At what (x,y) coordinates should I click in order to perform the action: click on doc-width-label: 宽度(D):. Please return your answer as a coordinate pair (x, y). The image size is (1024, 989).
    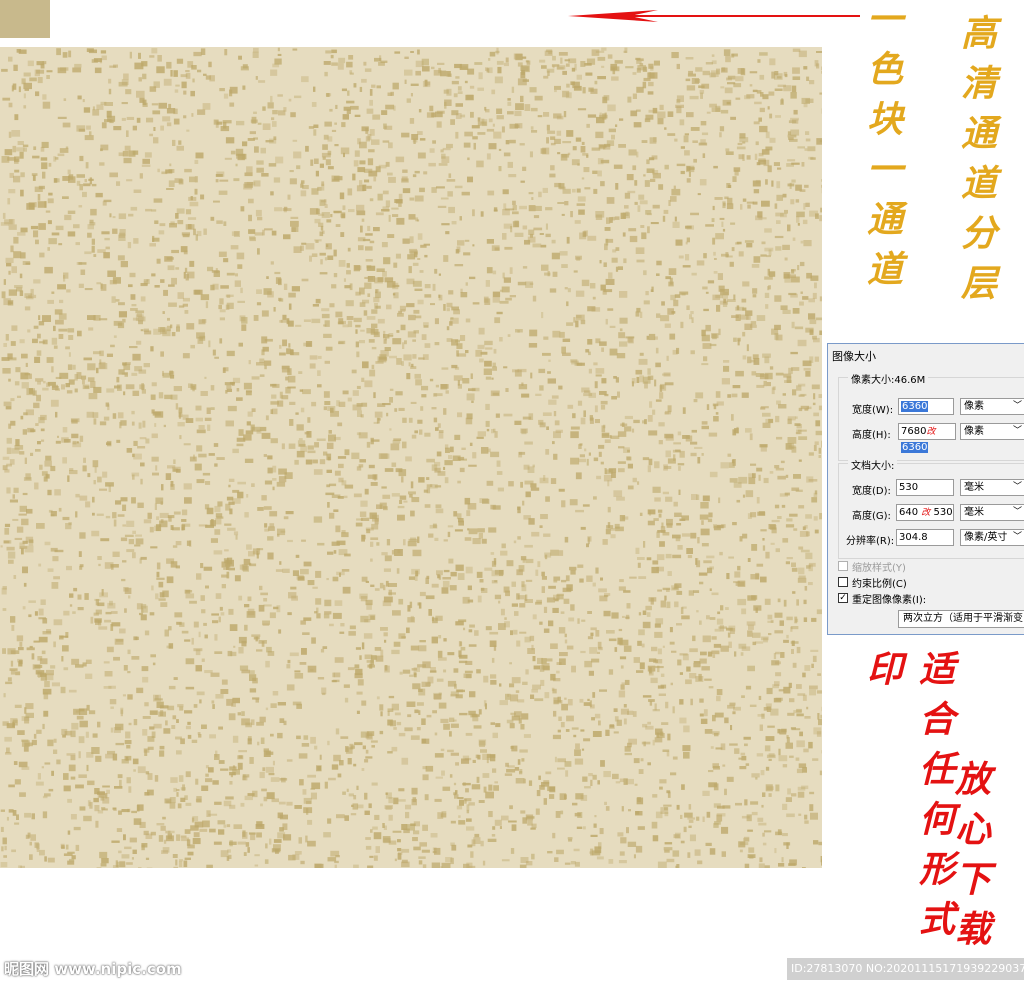
    Looking at the image, I should click on (871, 491).